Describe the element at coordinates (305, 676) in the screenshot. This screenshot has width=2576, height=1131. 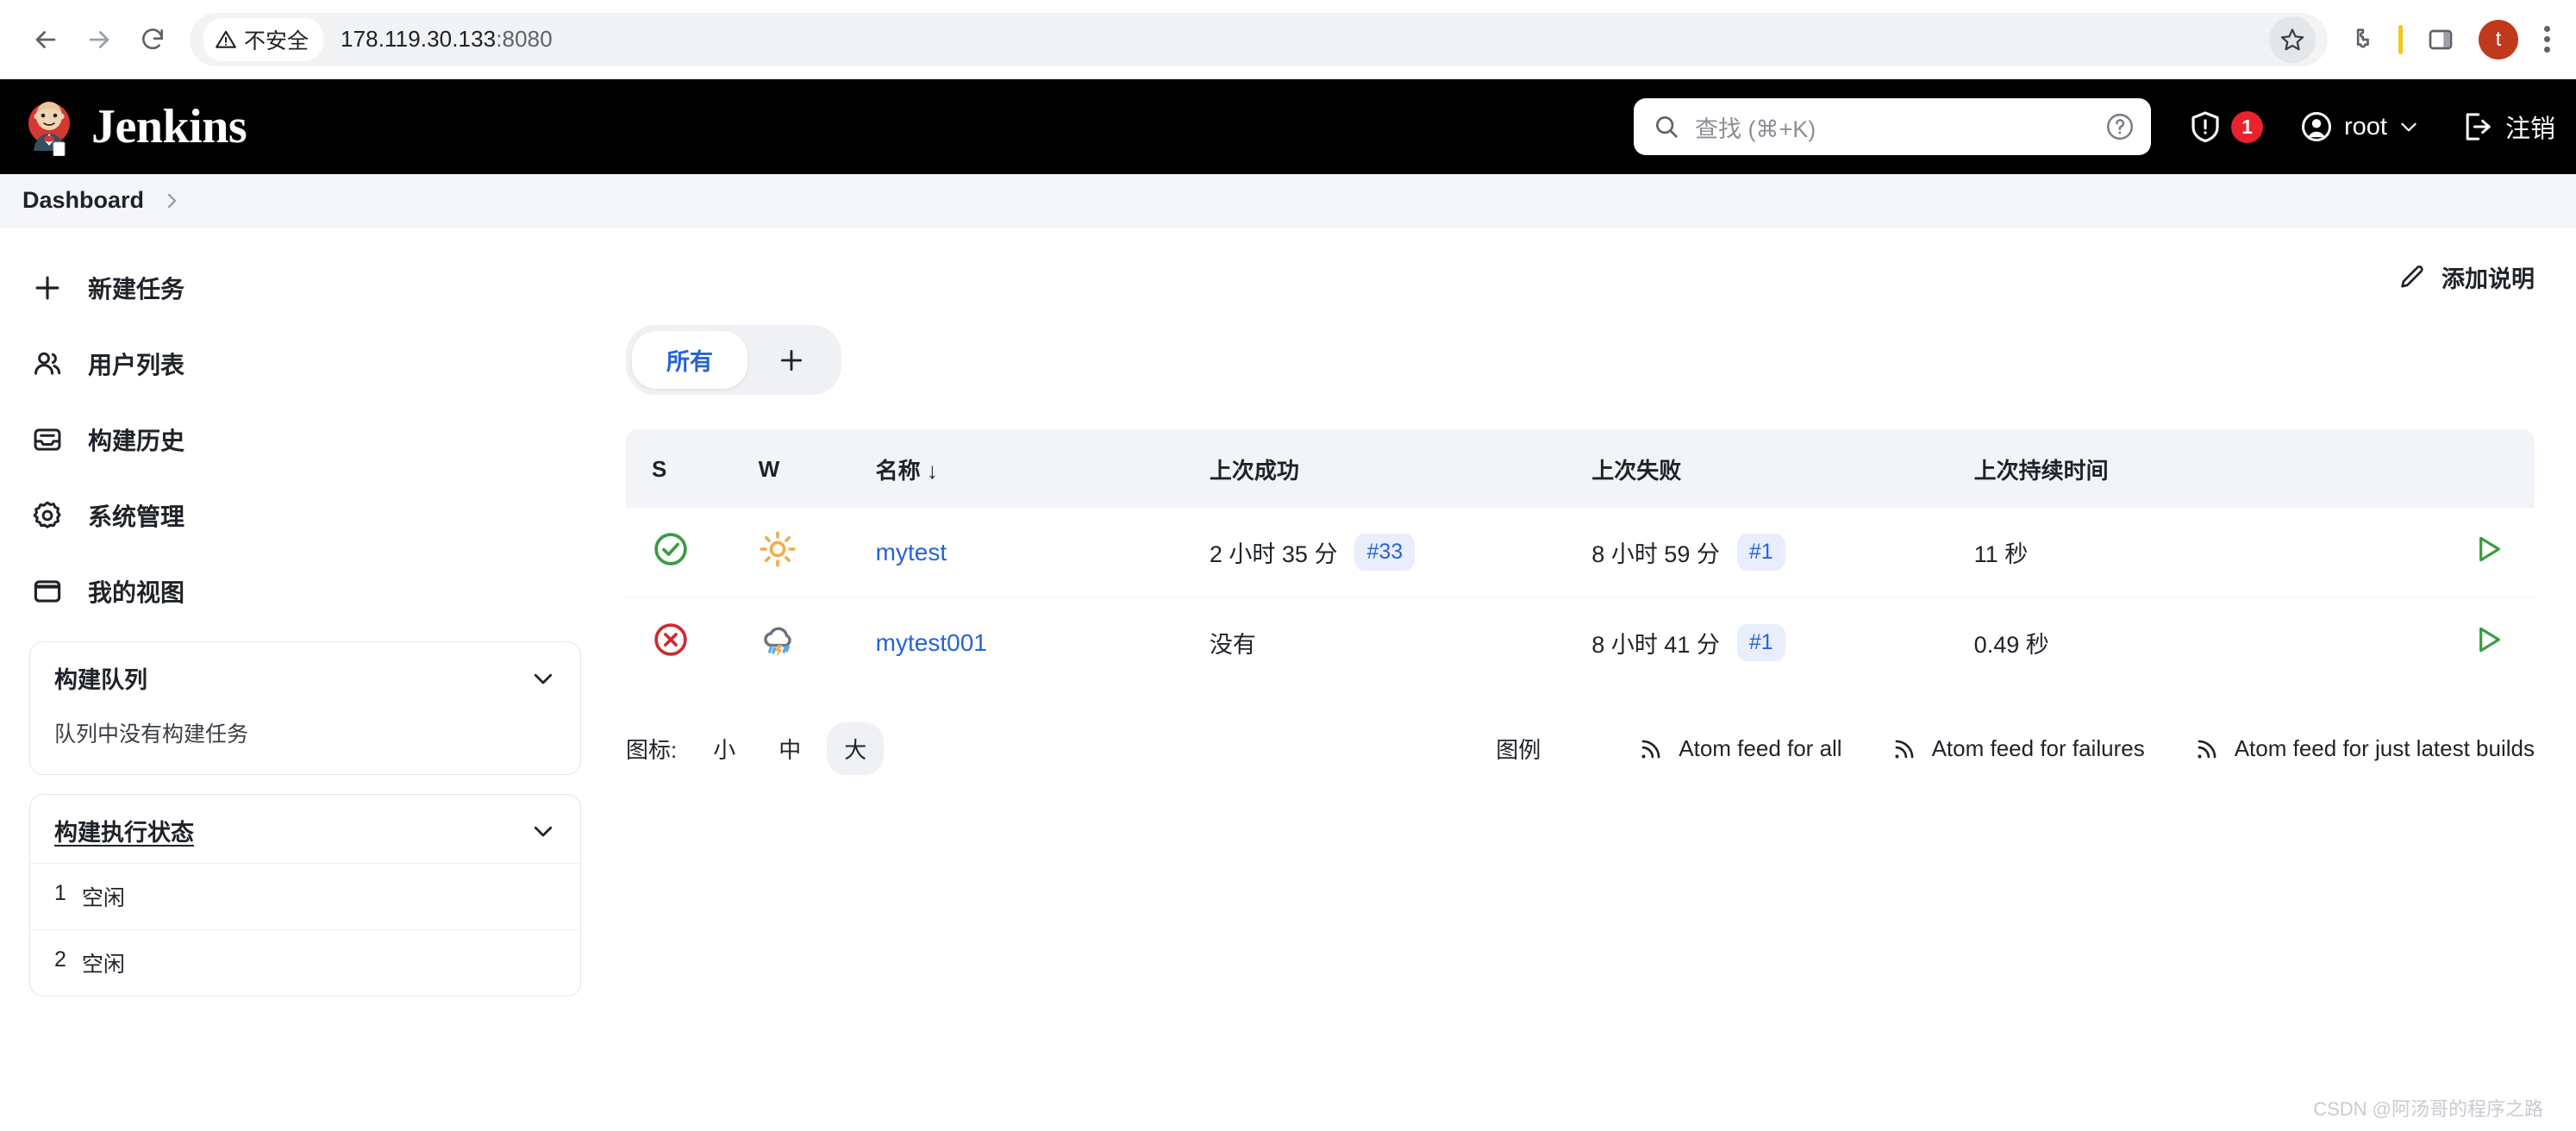
I see `build-queue-header: 构建队列` at that location.